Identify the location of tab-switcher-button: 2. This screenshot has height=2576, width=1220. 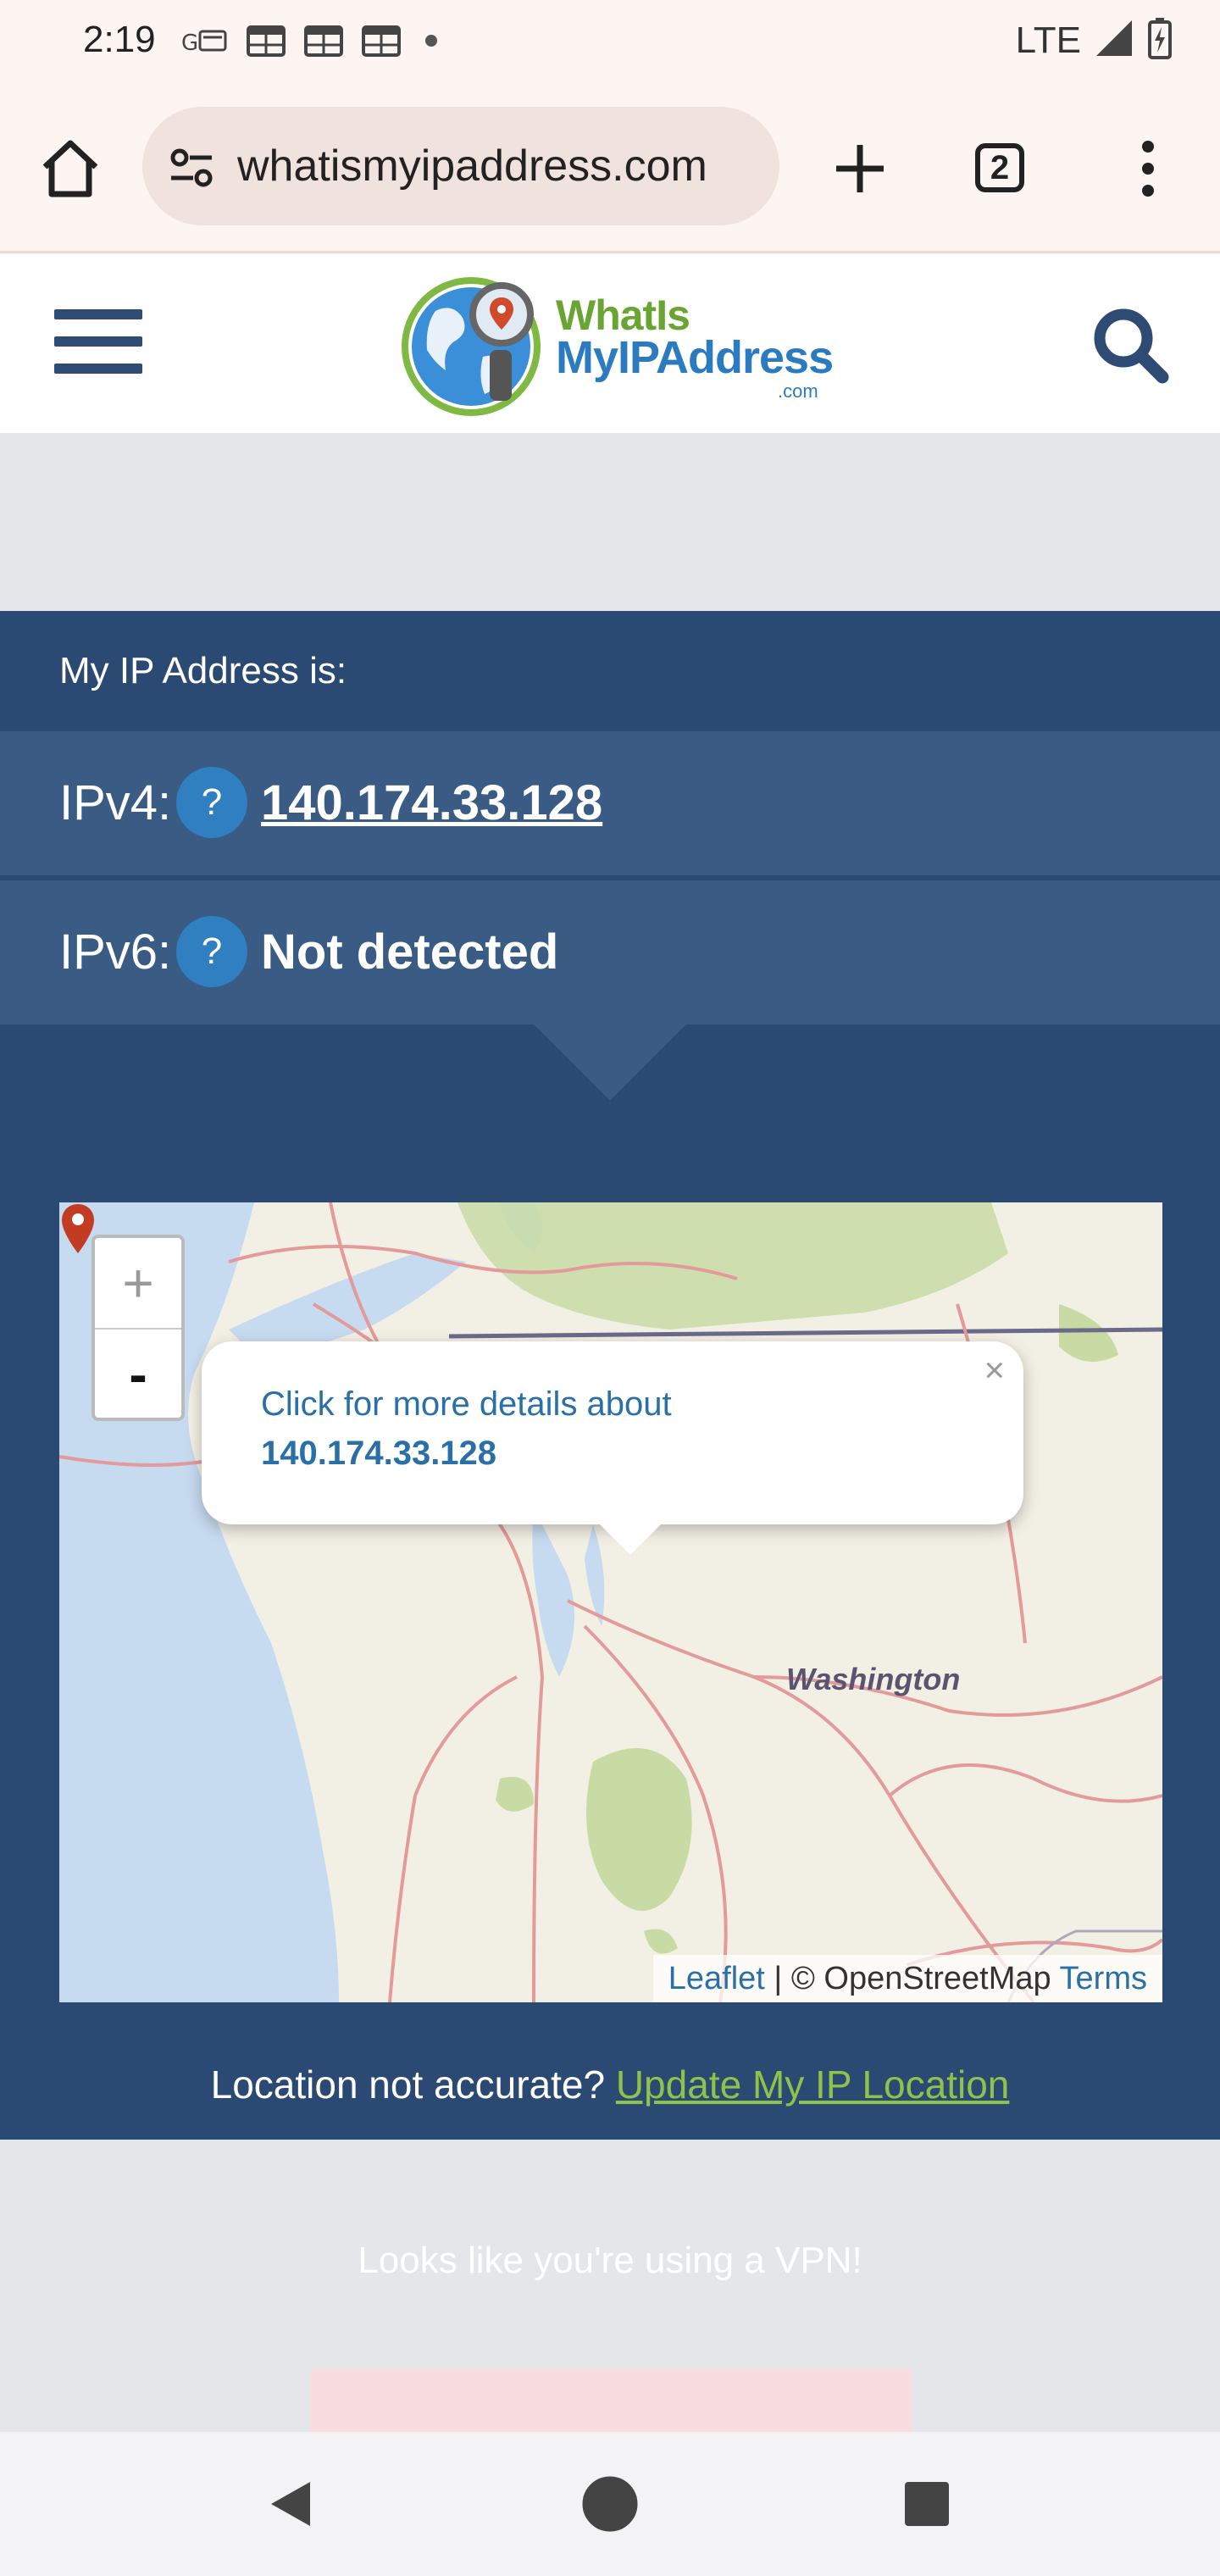
(1000, 168).